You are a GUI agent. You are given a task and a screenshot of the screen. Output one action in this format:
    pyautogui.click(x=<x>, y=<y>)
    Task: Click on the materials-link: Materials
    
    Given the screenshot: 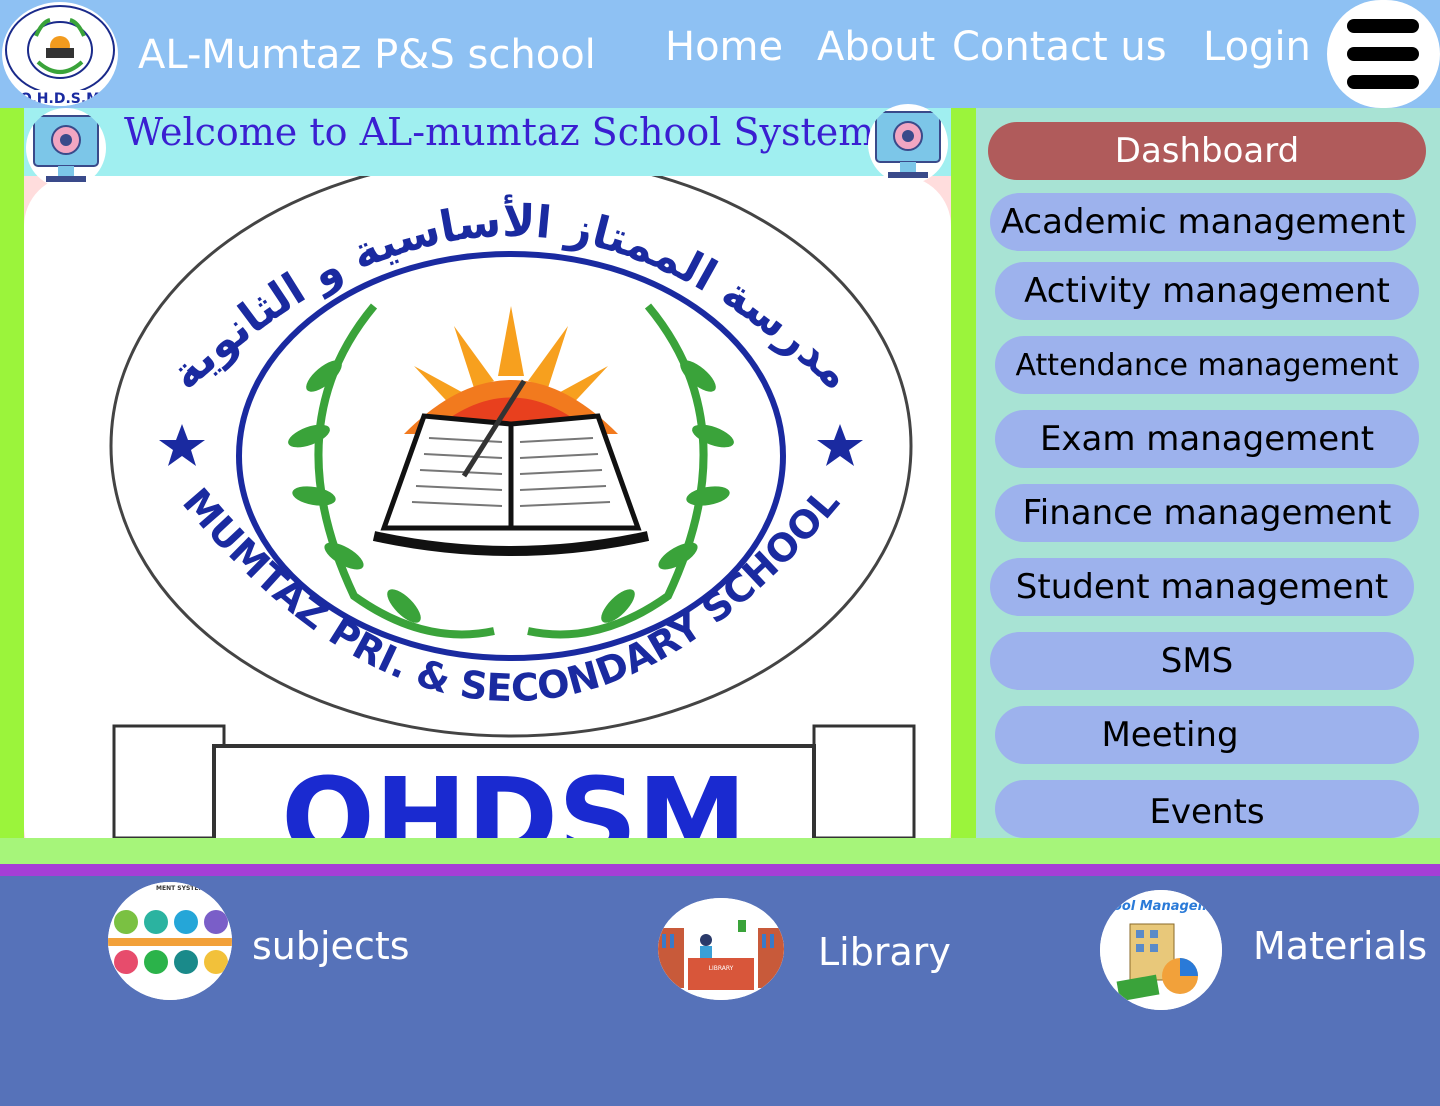 What is the action you would take?
    pyautogui.click(x=1340, y=946)
    